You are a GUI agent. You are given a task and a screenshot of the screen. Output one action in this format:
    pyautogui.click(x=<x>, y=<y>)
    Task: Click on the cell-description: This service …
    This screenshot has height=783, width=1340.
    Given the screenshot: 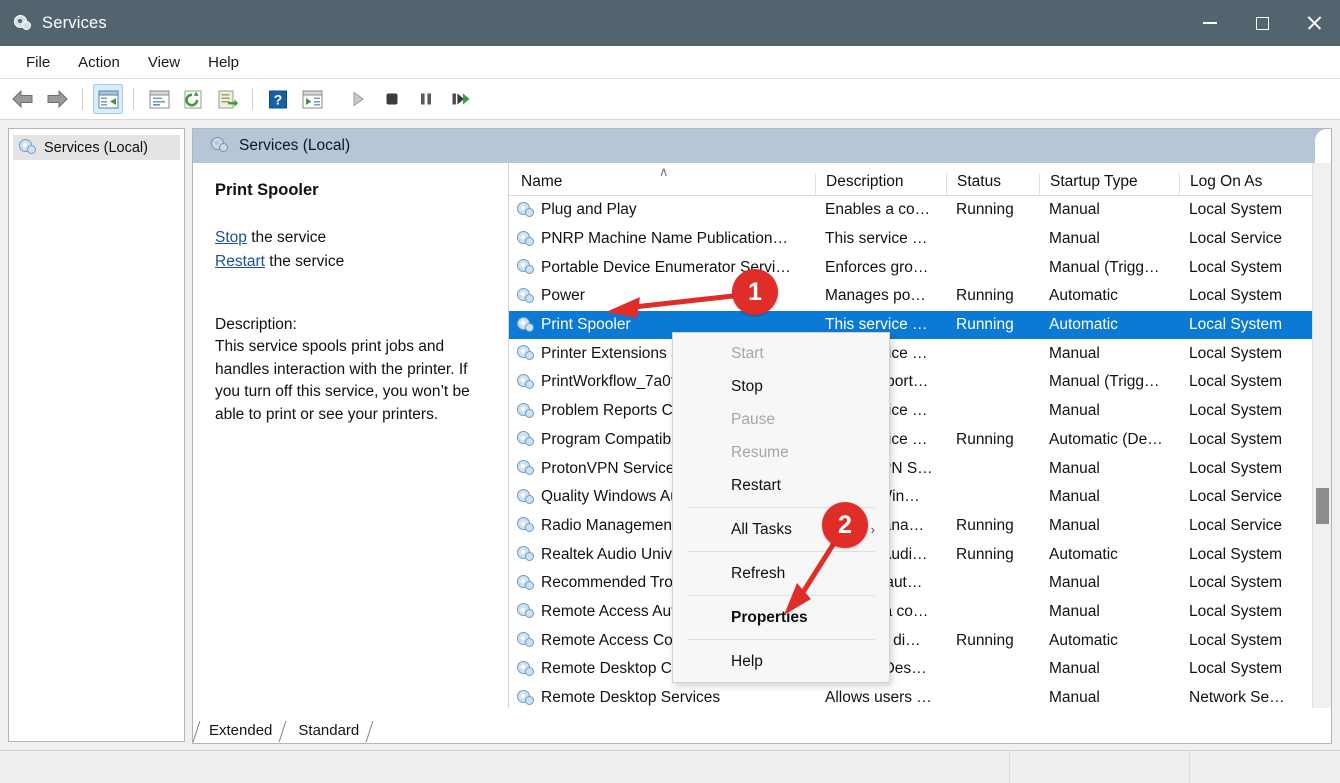 What is the action you would take?
    pyautogui.click(x=876, y=239)
    